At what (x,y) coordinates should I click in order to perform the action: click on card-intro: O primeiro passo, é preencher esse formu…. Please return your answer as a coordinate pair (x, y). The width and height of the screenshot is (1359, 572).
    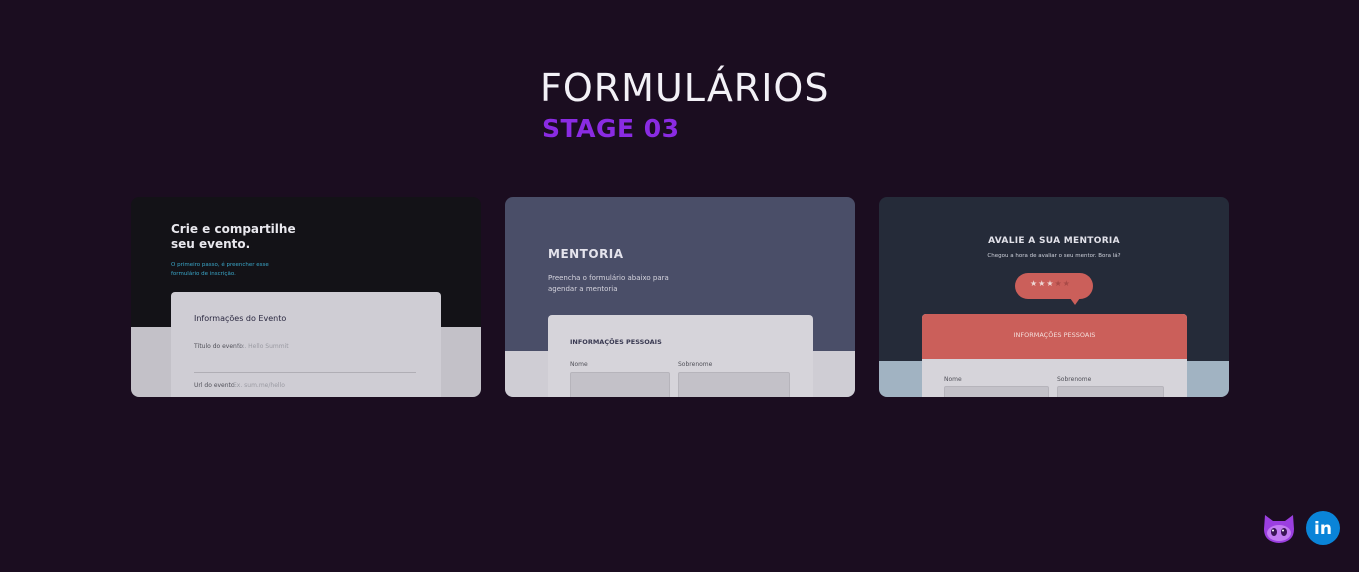
    Looking at the image, I should click on (220, 269).